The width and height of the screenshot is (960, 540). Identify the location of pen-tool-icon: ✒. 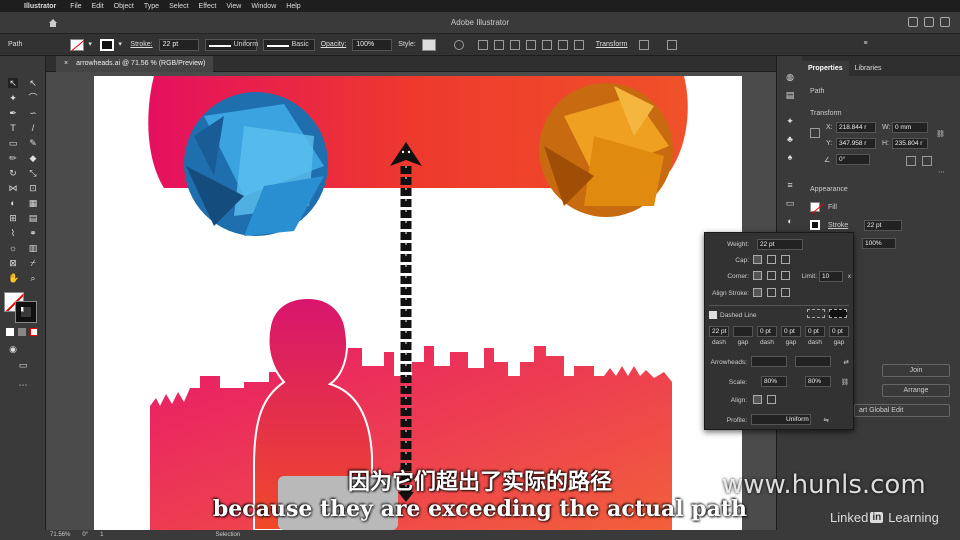
(13, 113).